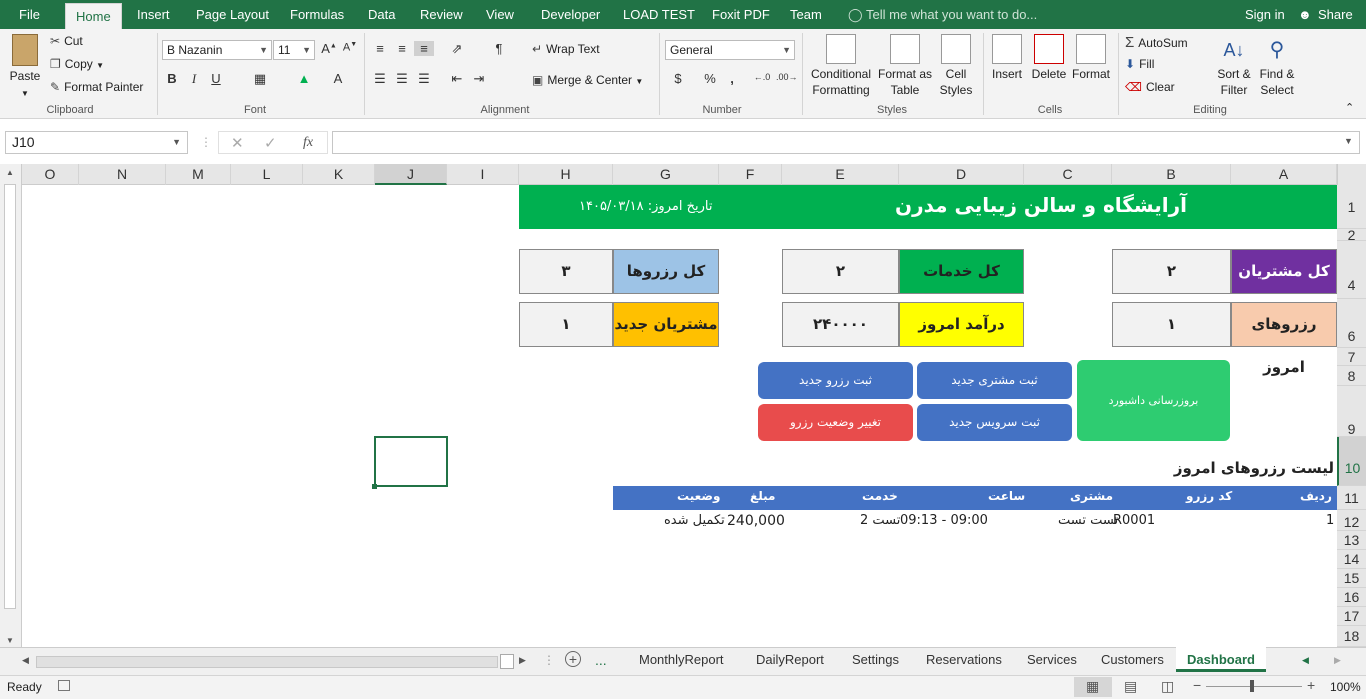  What do you see at coordinates (1348, 141) in the screenshot?
I see `expand-formula-icon: ▼` at bounding box center [1348, 141].